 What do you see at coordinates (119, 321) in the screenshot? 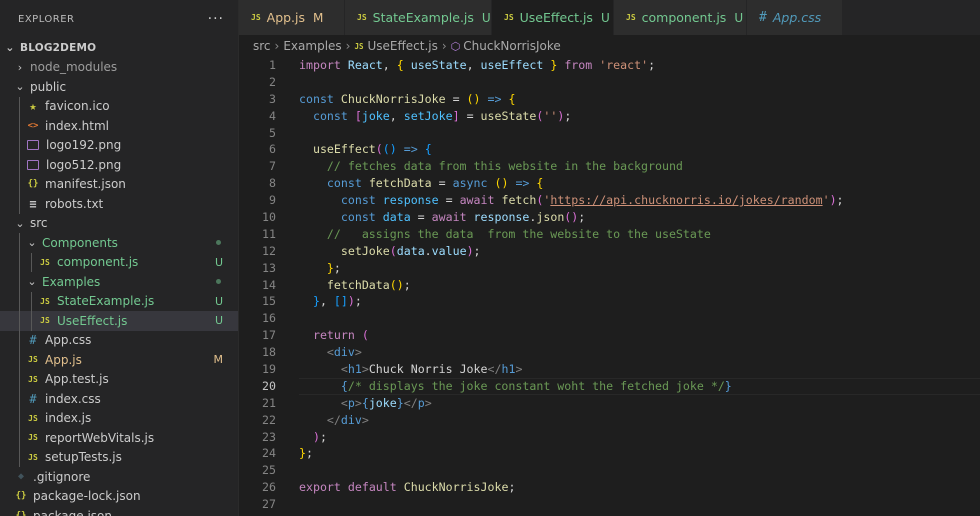
I see `file-item: JS UseEffect.js U` at bounding box center [119, 321].